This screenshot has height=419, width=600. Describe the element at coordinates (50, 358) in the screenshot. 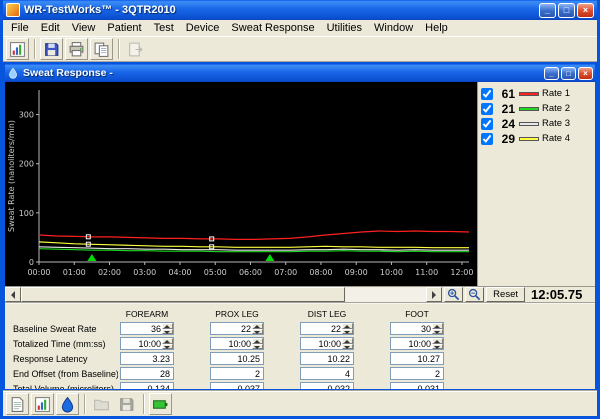

I see `param-row-label: Response Latency` at that location.